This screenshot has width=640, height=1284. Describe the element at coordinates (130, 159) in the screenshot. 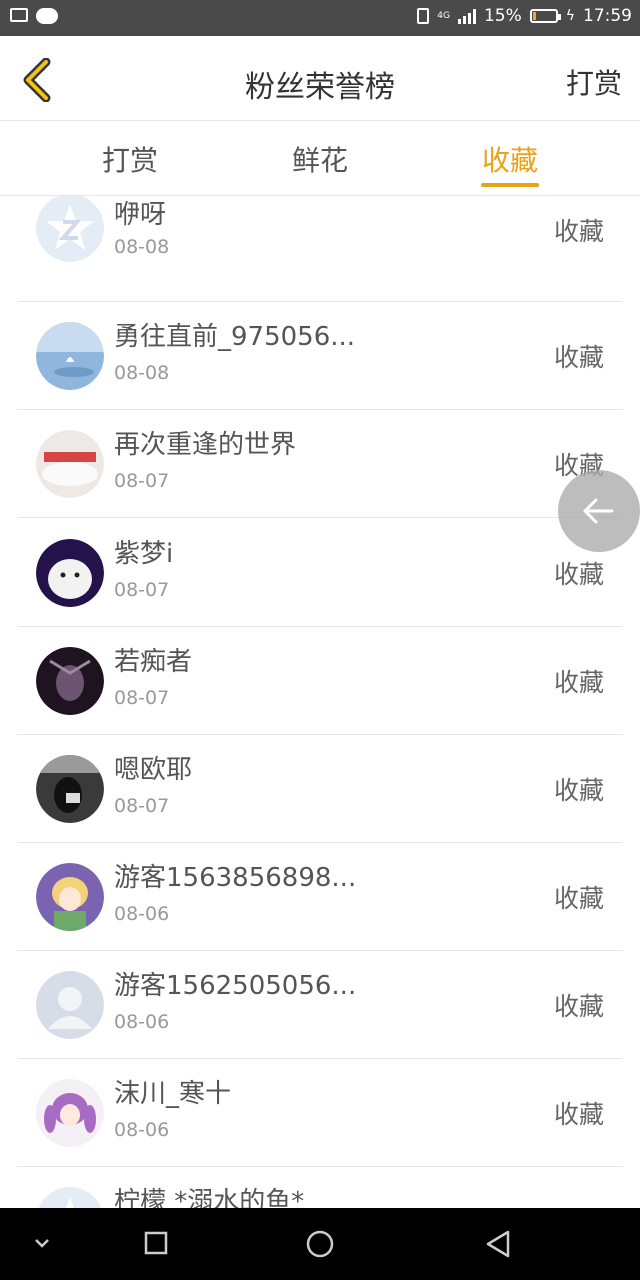

I see `tab-reward: 打赏` at that location.